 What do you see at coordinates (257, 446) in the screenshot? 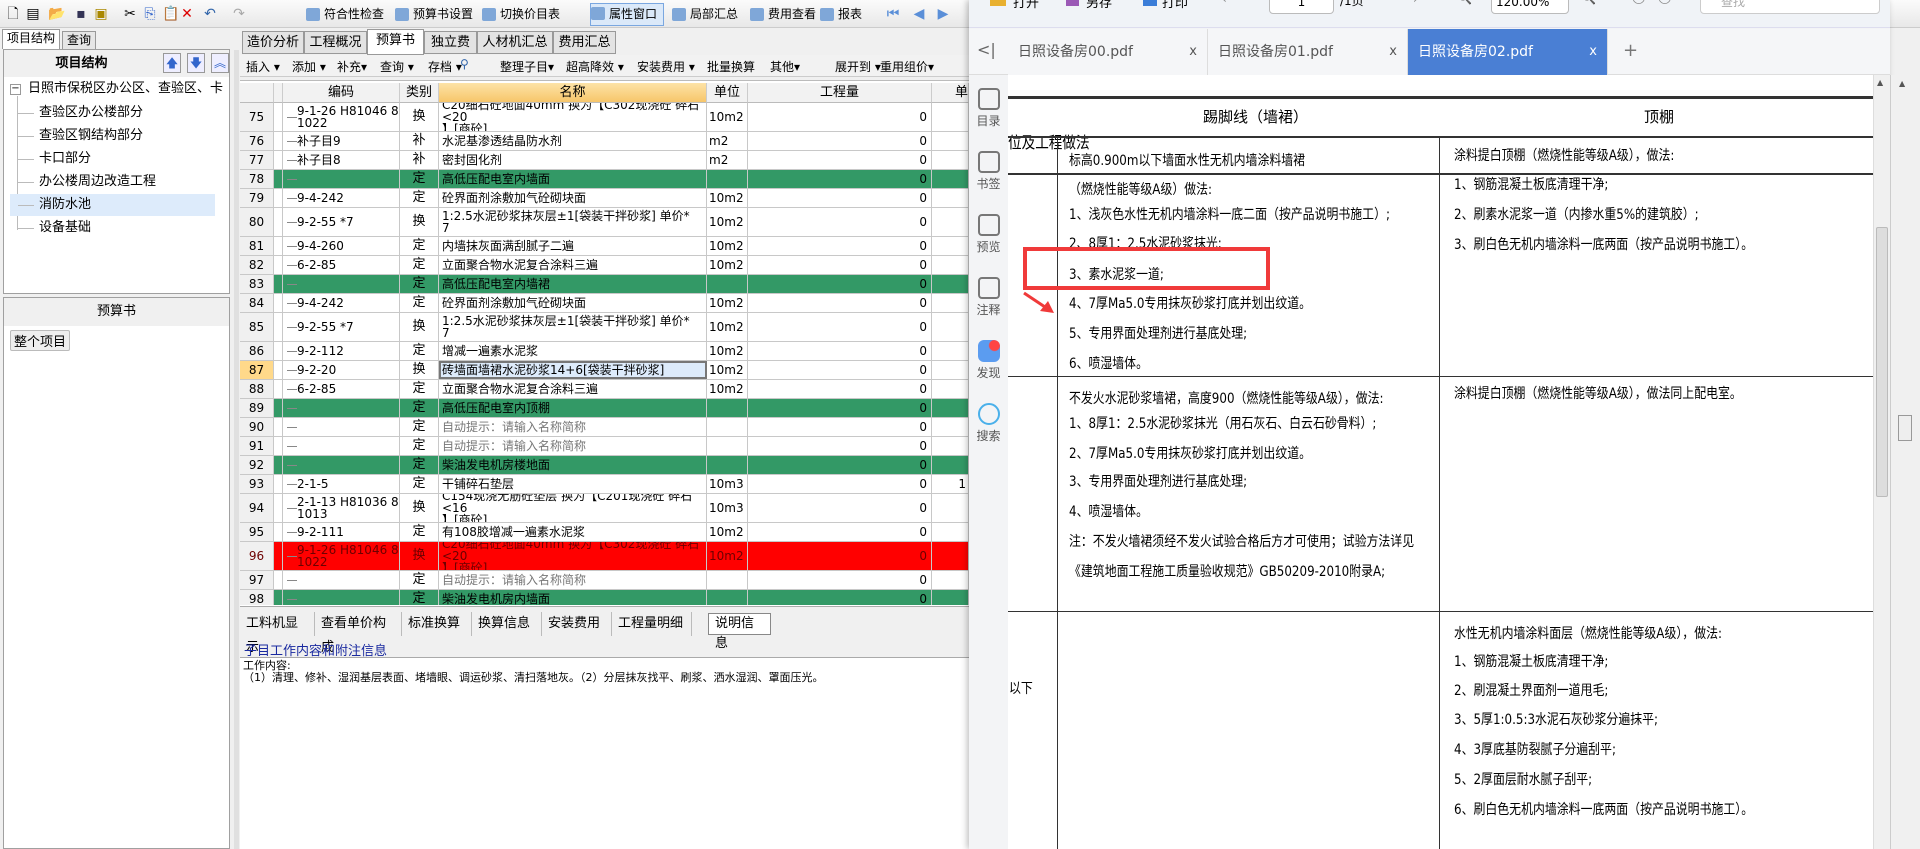
I see `row-number: 91` at bounding box center [257, 446].